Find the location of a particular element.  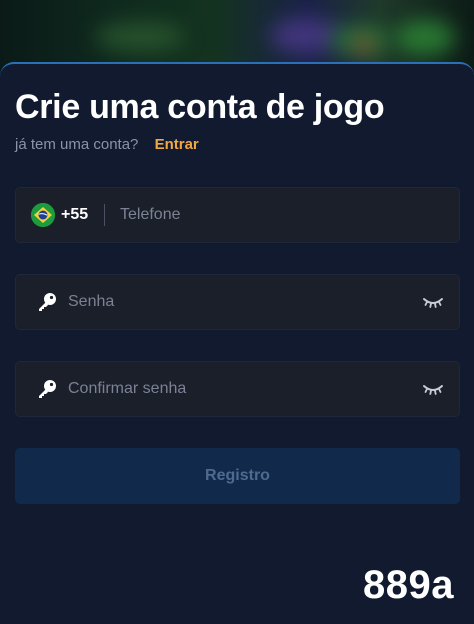

password-input is located at coordinates (238, 302).